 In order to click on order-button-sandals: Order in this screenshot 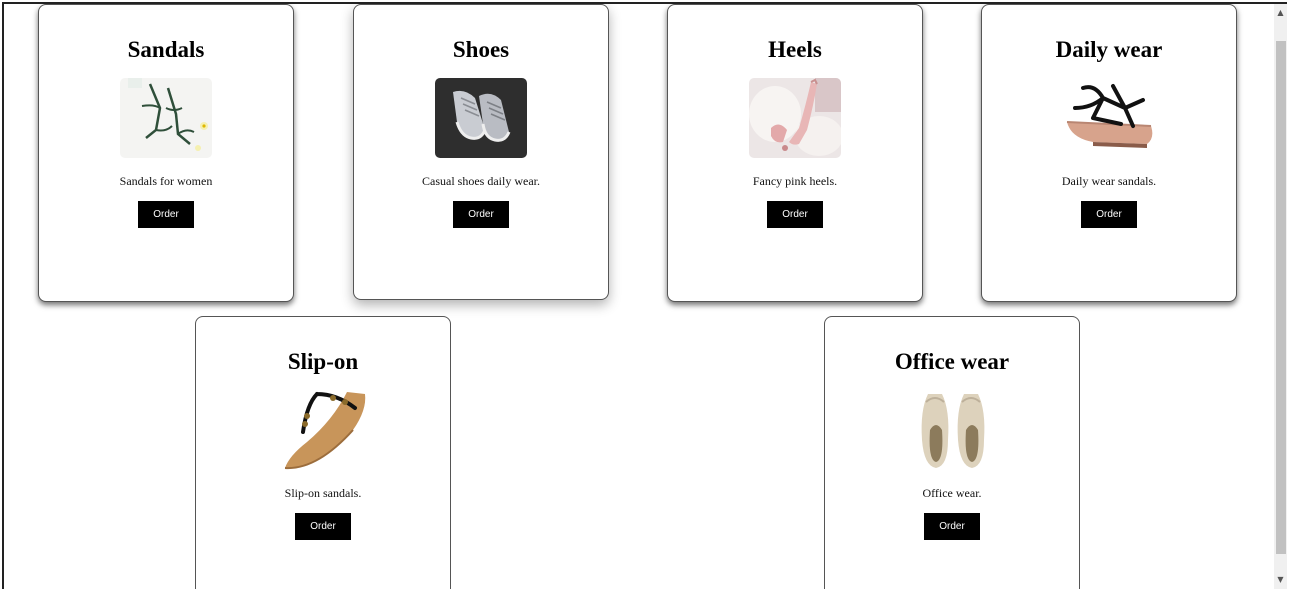, I will do `click(166, 214)`.